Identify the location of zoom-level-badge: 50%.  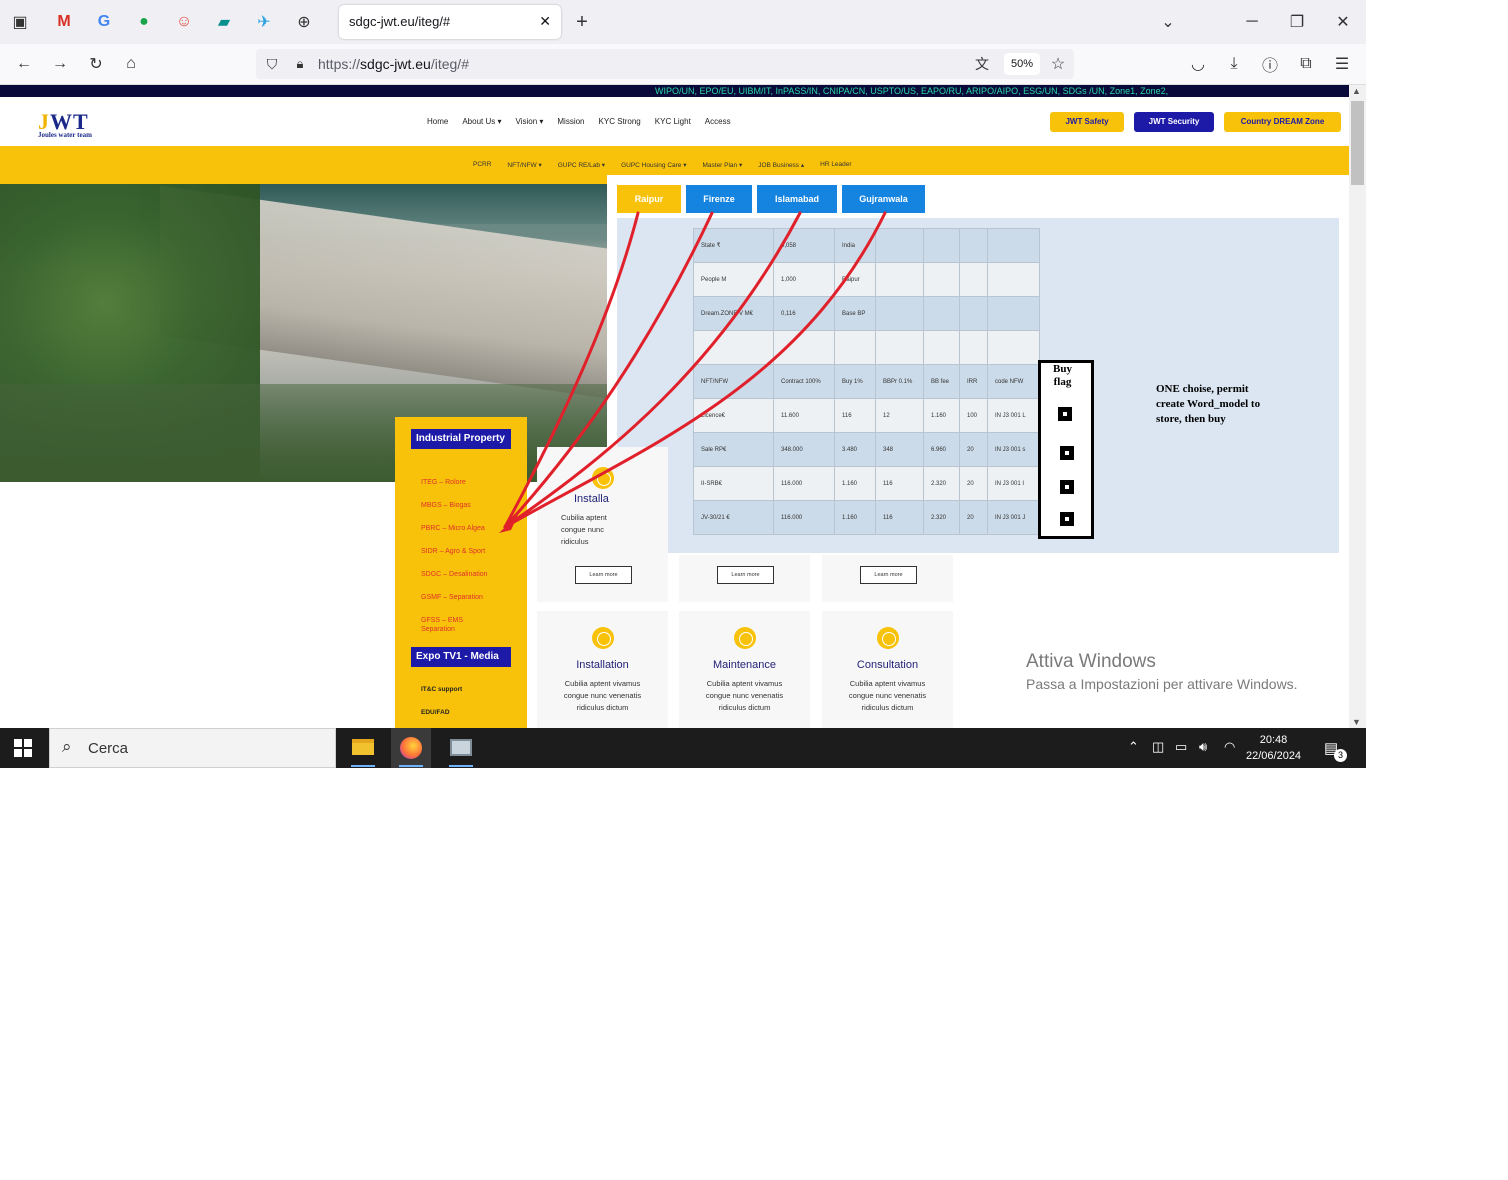
(1022, 64).